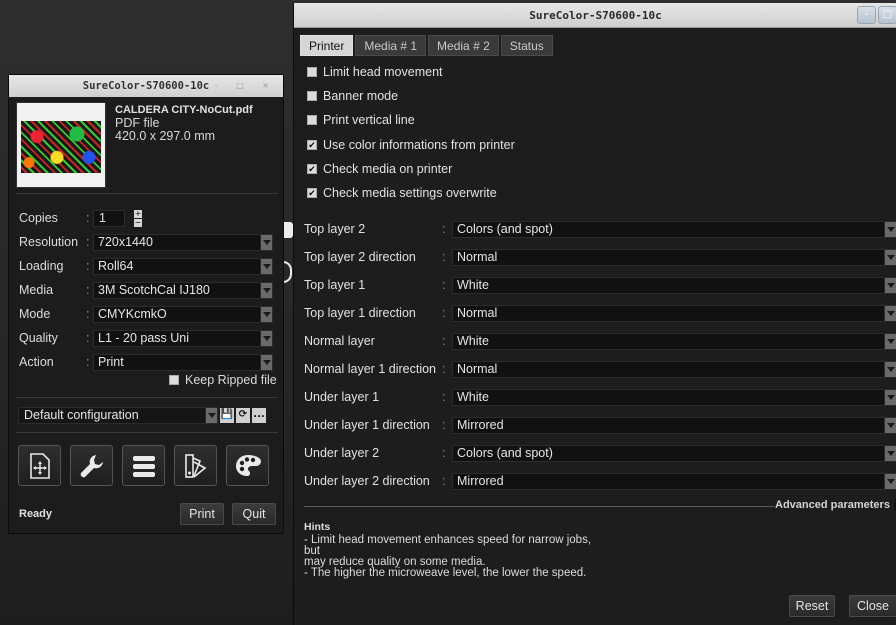  What do you see at coordinates (379, 169) in the screenshot?
I see `check-media-on-printer-checkbox: ✔ Check media on printer` at bounding box center [379, 169].